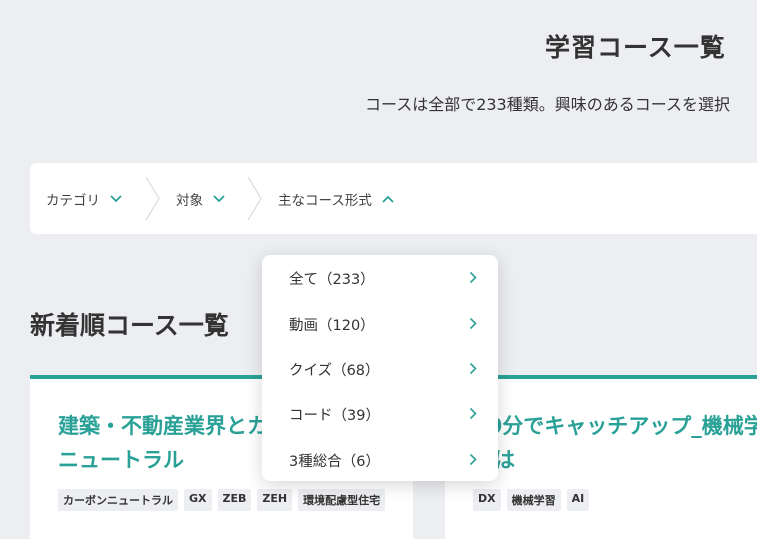 This screenshot has width=757, height=539. Describe the element at coordinates (325, 200) in the screenshot. I see `filter-format-label: 主なコース形式` at that location.